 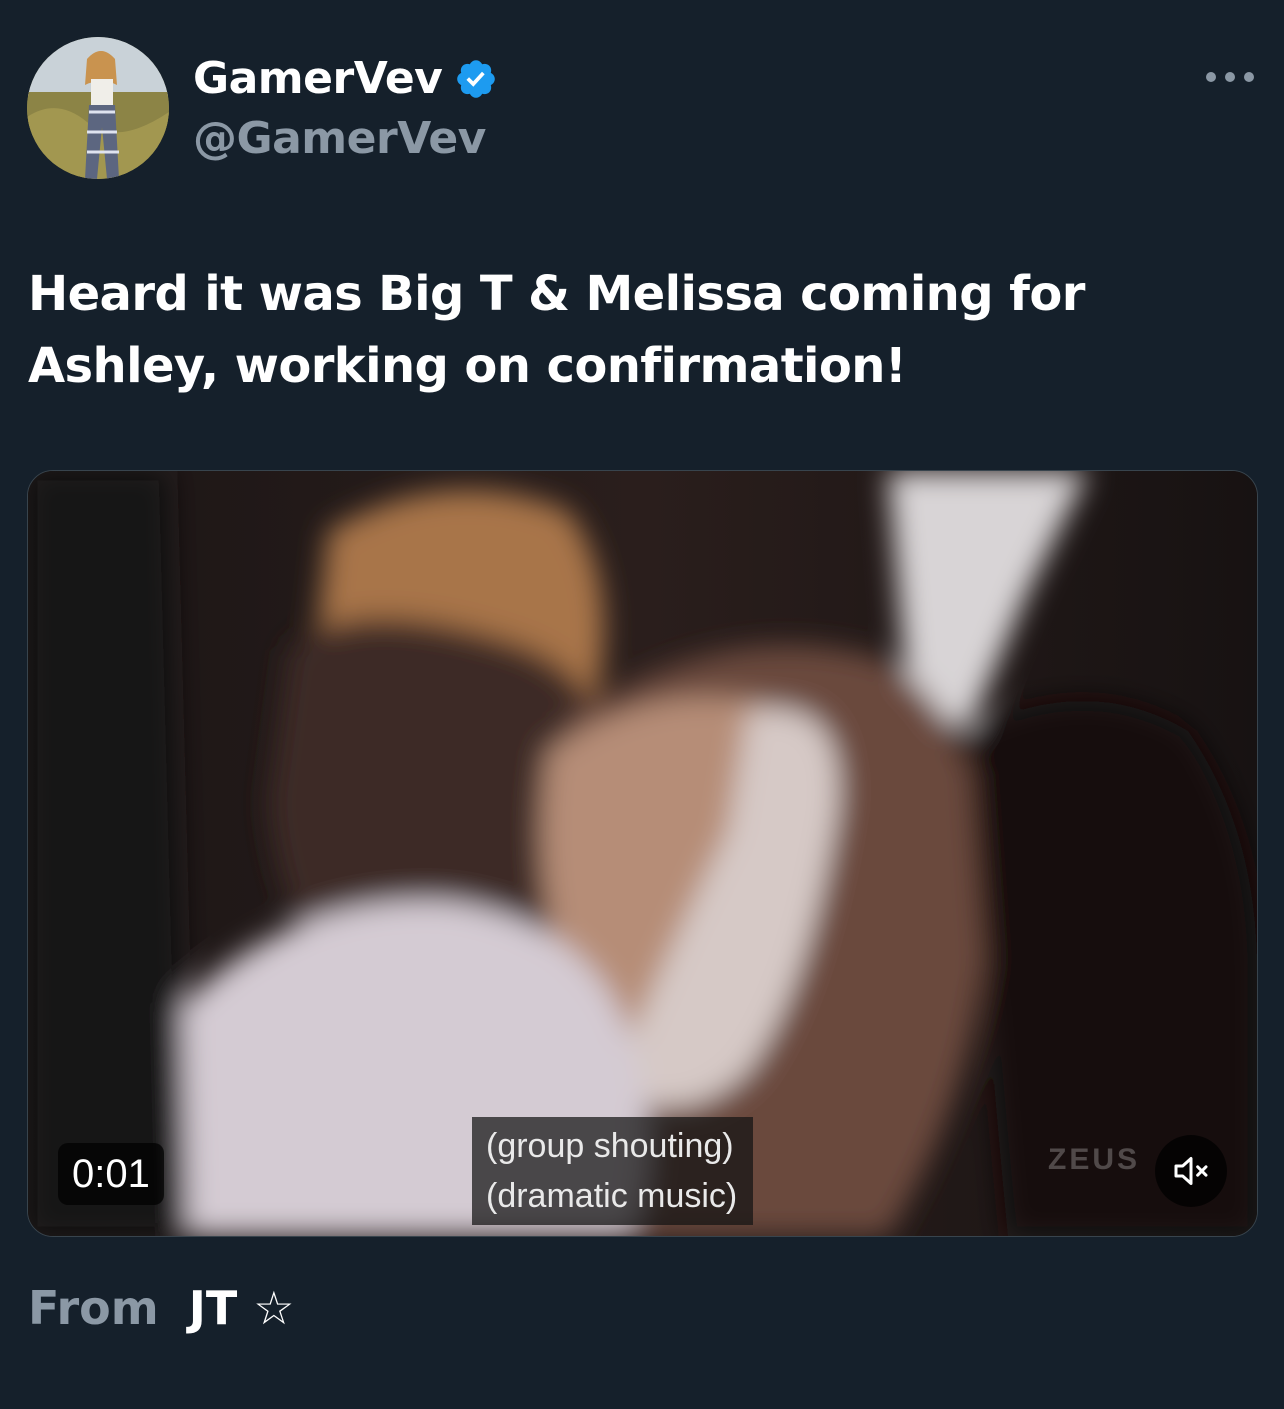 I want to click on more-horizontal-icon, so click(x=1230, y=77).